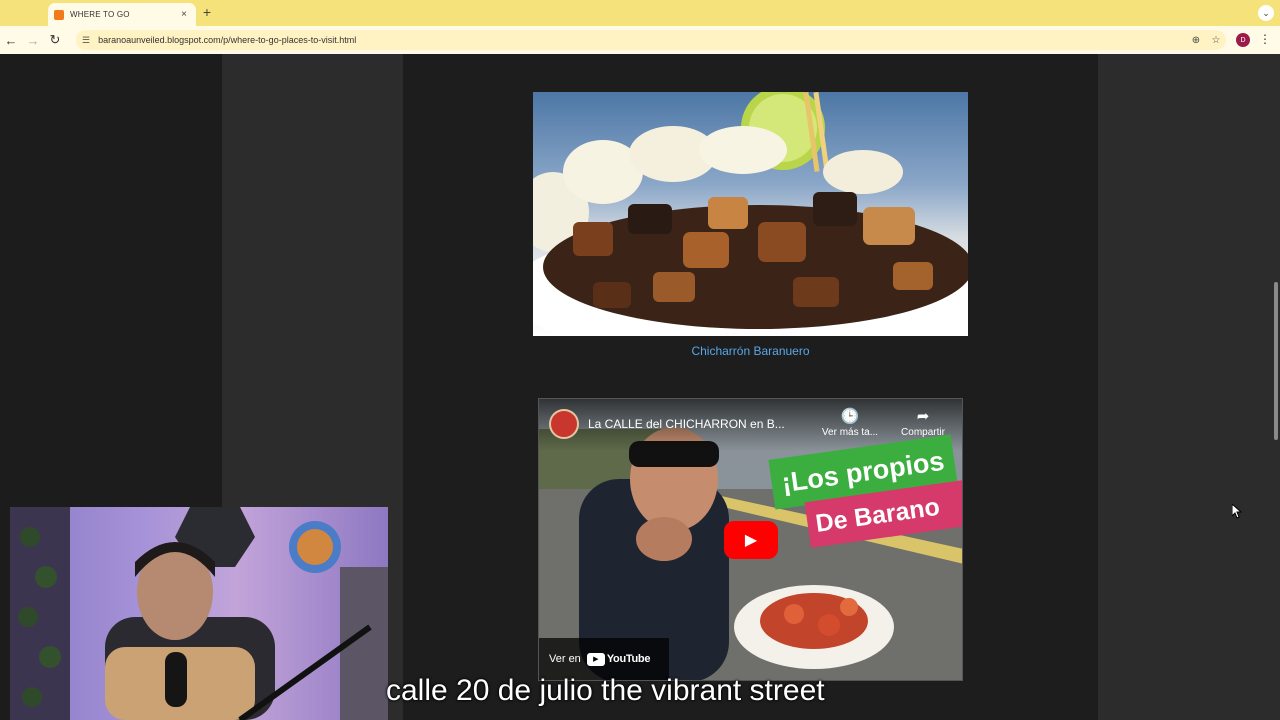  I want to click on site-info-icon: ☰, so click(86, 40).